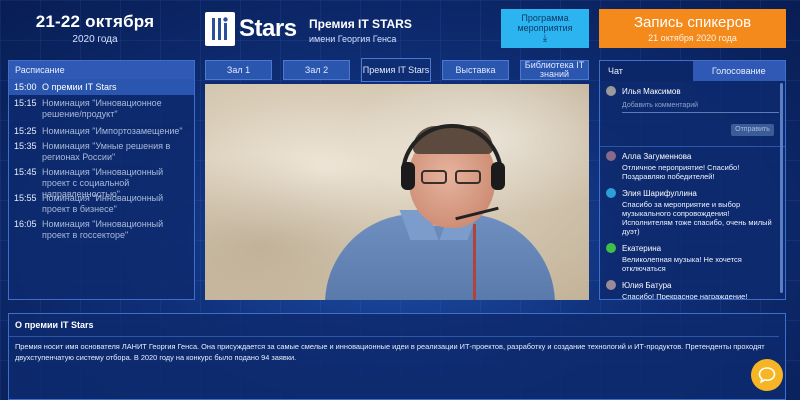  What do you see at coordinates (220, 29) in the screenshot?
I see `logo-emblem-icon` at bounding box center [220, 29].